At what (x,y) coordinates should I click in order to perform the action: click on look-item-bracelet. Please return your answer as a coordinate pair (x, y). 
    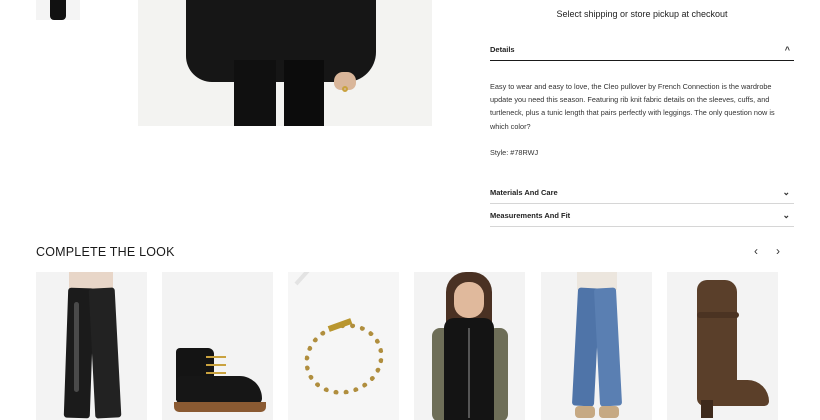
    Looking at the image, I should click on (343, 346).